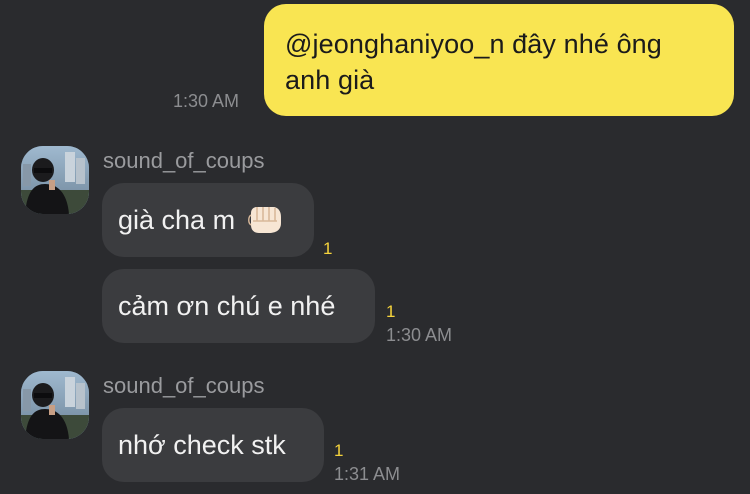 The image size is (750, 494). I want to click on incoming-message-bubble: già cha m, so click(208, 220).